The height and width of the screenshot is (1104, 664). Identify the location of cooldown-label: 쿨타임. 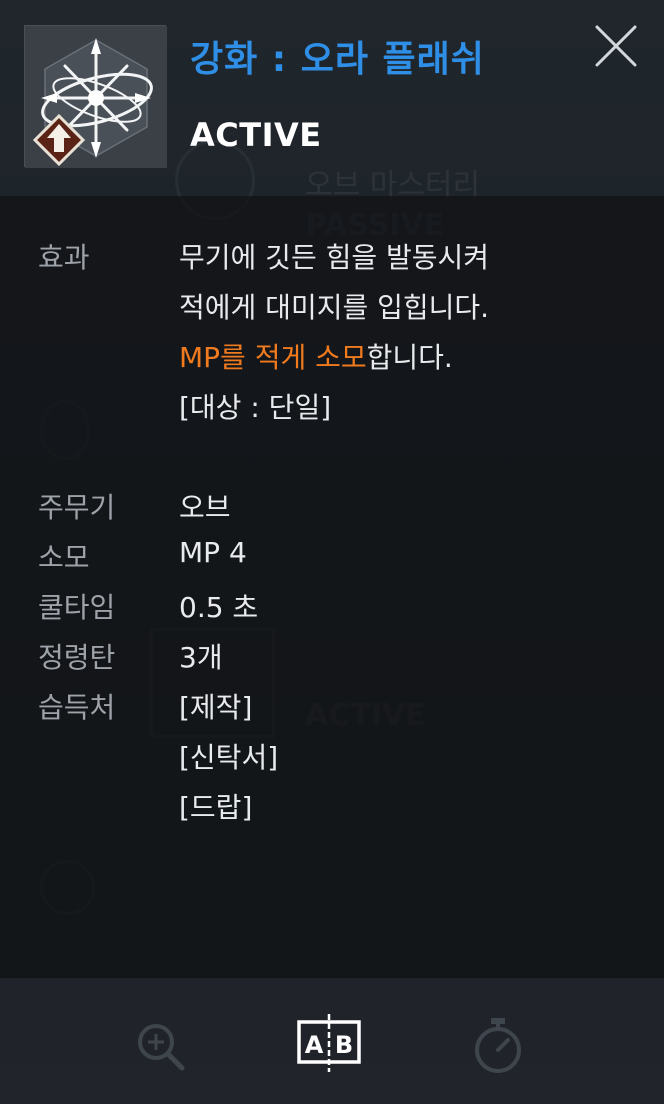
(77, 607).